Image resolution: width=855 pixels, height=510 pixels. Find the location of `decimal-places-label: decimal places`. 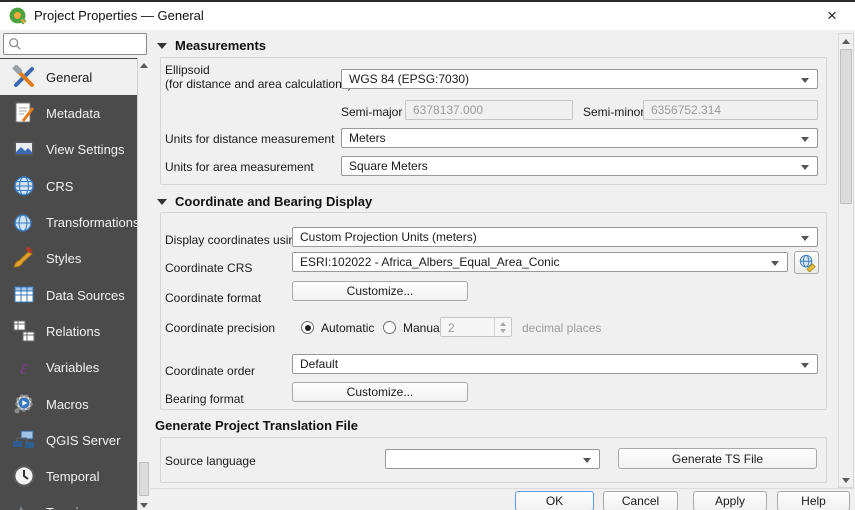

decimal-places-label: decimal places is located at coordinates (562, 328).